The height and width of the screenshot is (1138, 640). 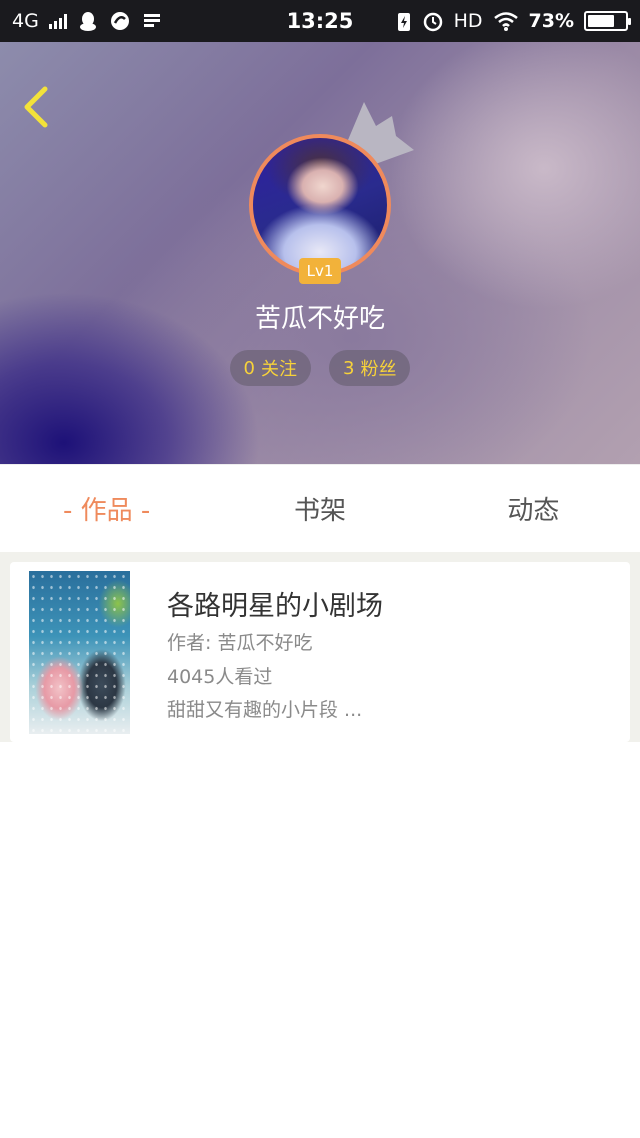 I want to click on wifi-icon, so click(x=505, y=21).